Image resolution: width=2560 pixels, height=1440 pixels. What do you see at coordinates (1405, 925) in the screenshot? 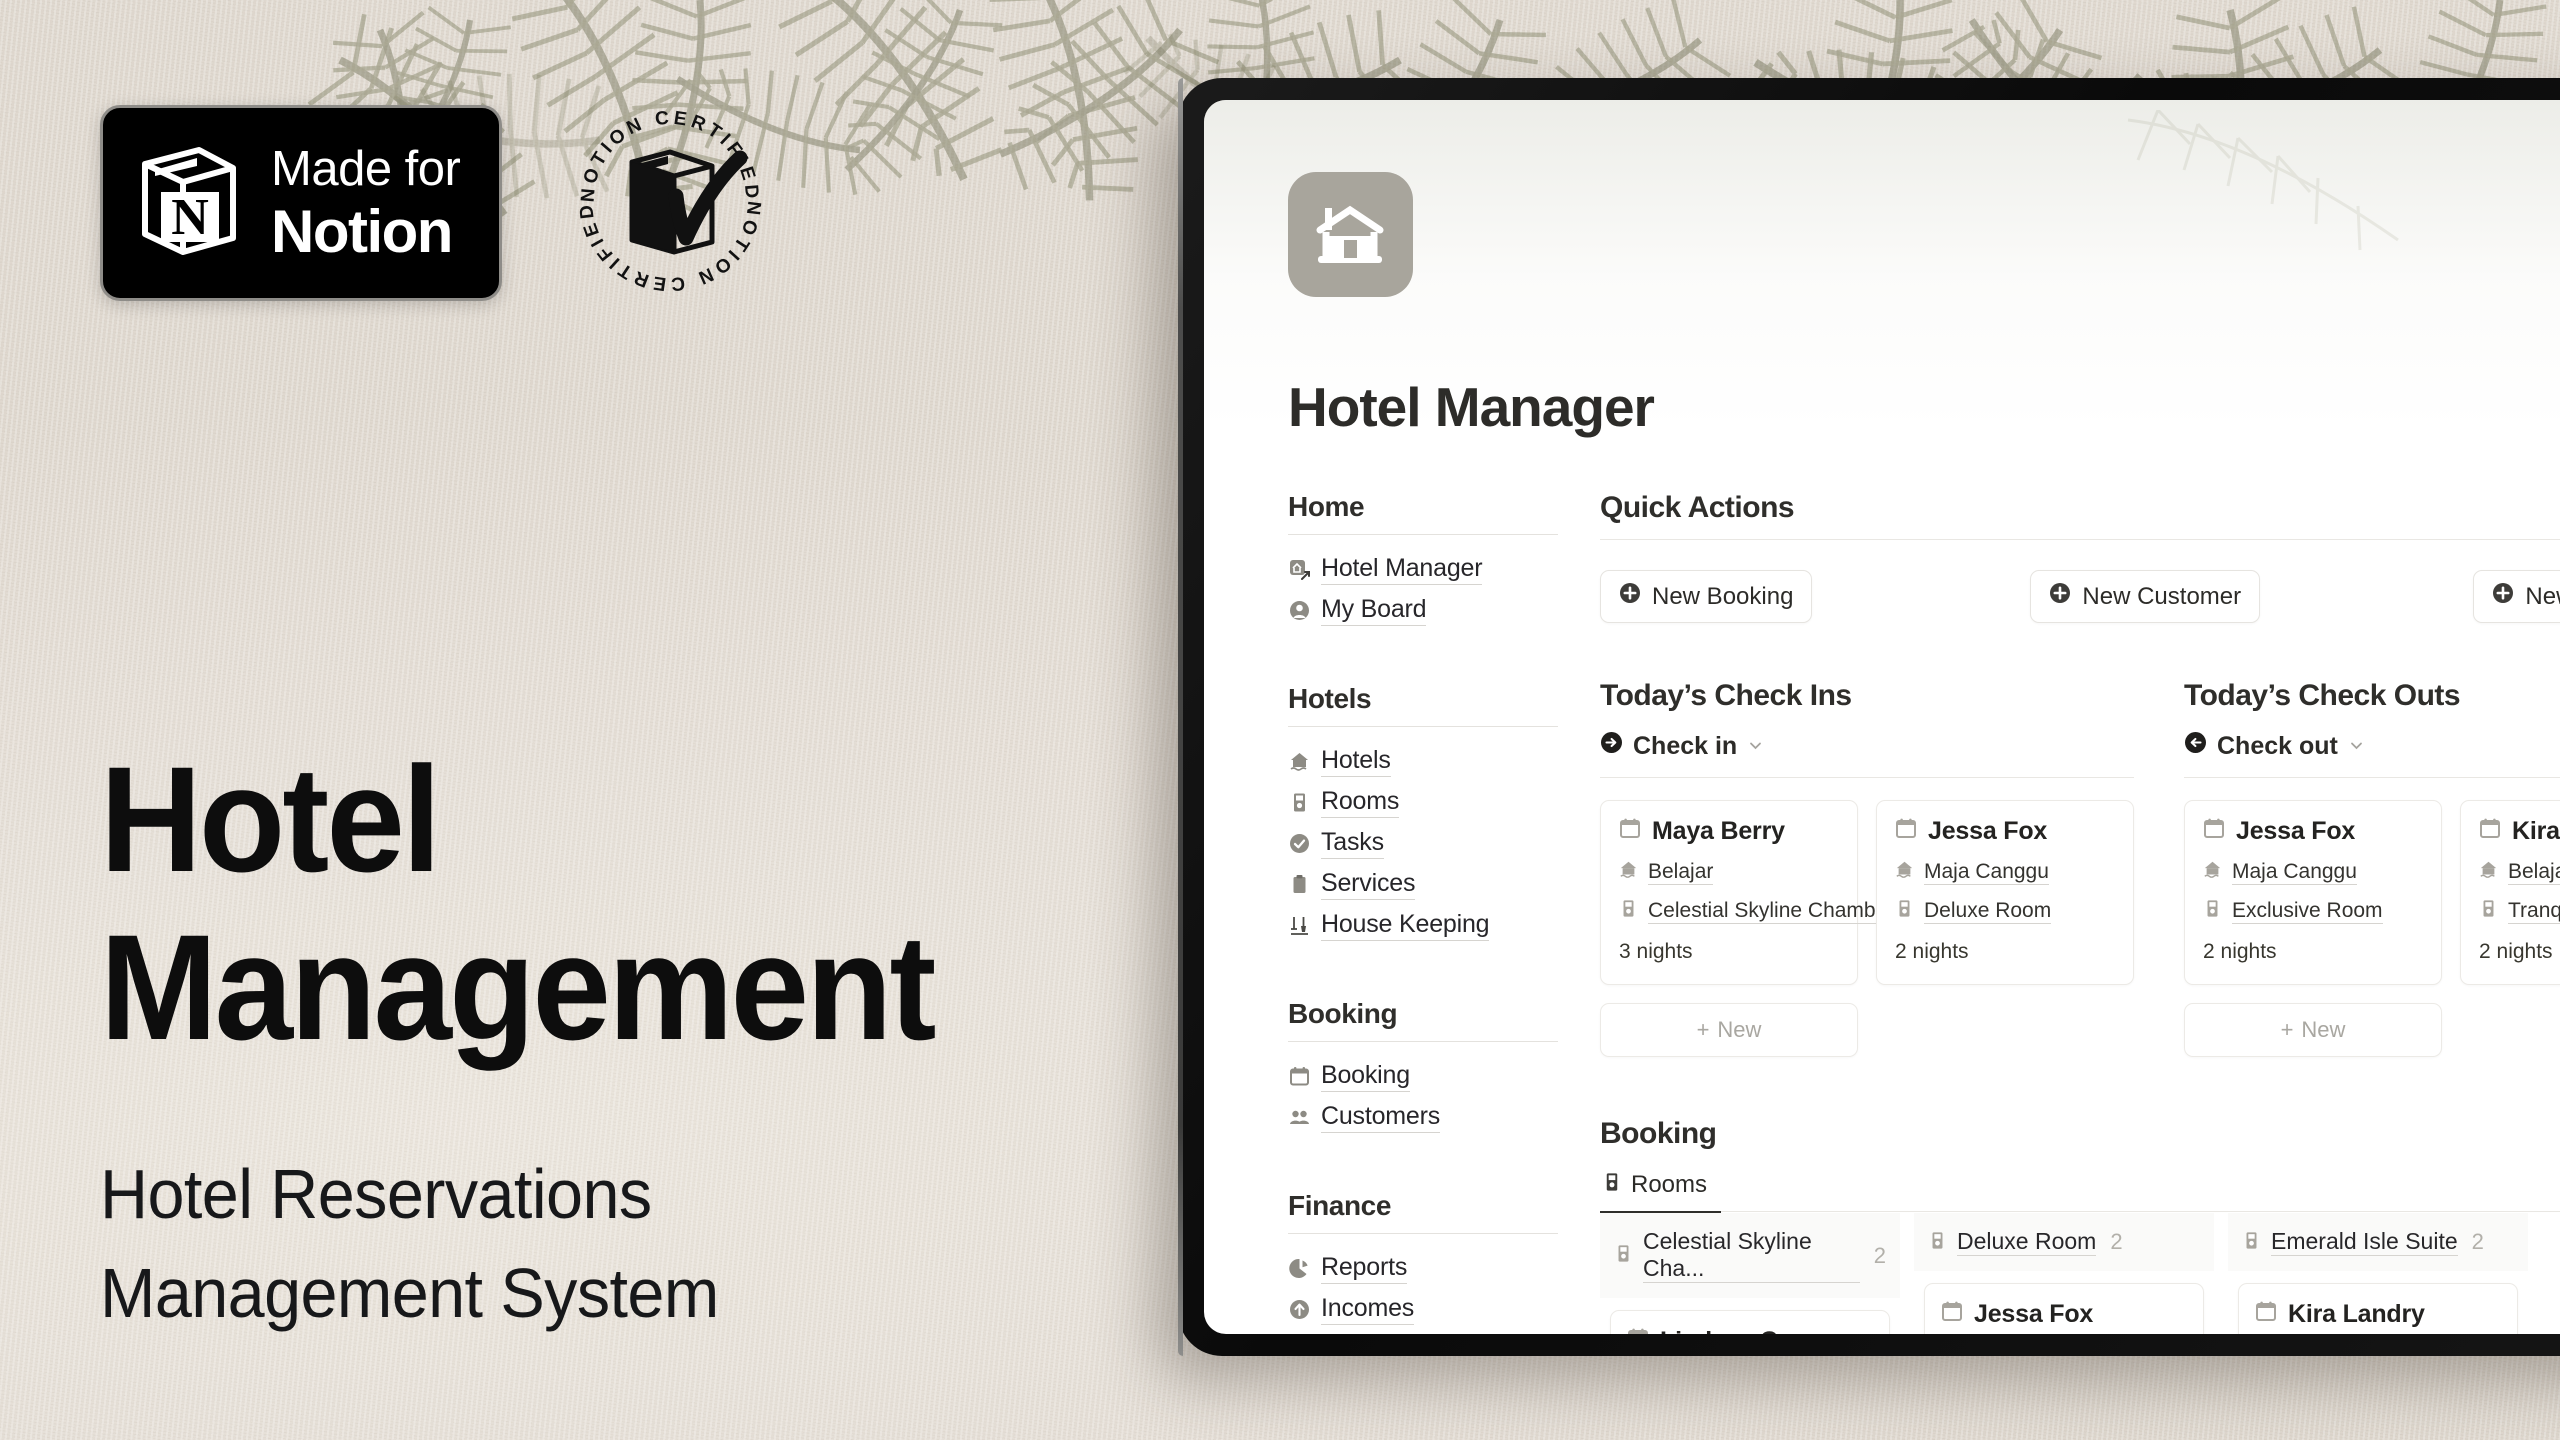
I see `sidebar-item-label: House Keeping` at bounding box center [1405, 925].